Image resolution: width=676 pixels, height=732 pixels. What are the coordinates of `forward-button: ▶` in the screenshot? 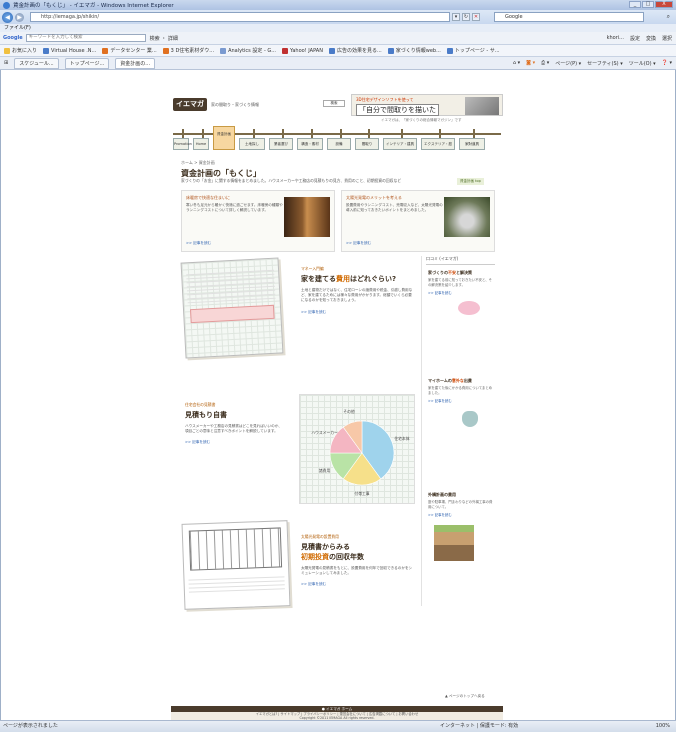 It's located at (19, 17).